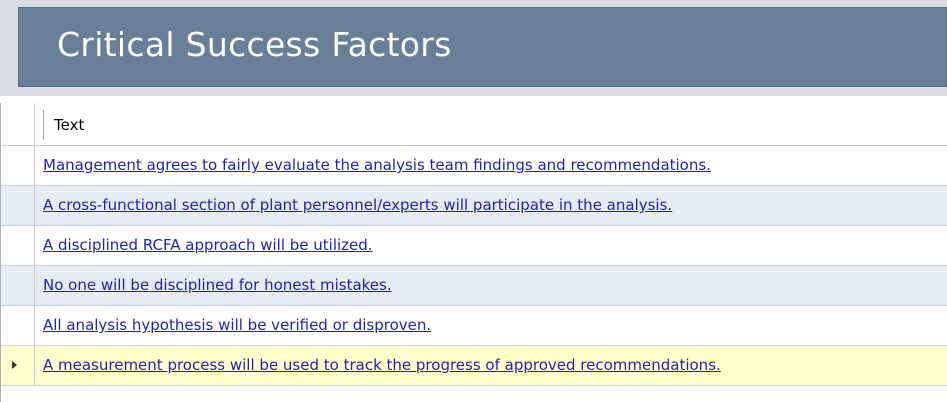  I want to click on column-header-text: Text, so click(69, 125).